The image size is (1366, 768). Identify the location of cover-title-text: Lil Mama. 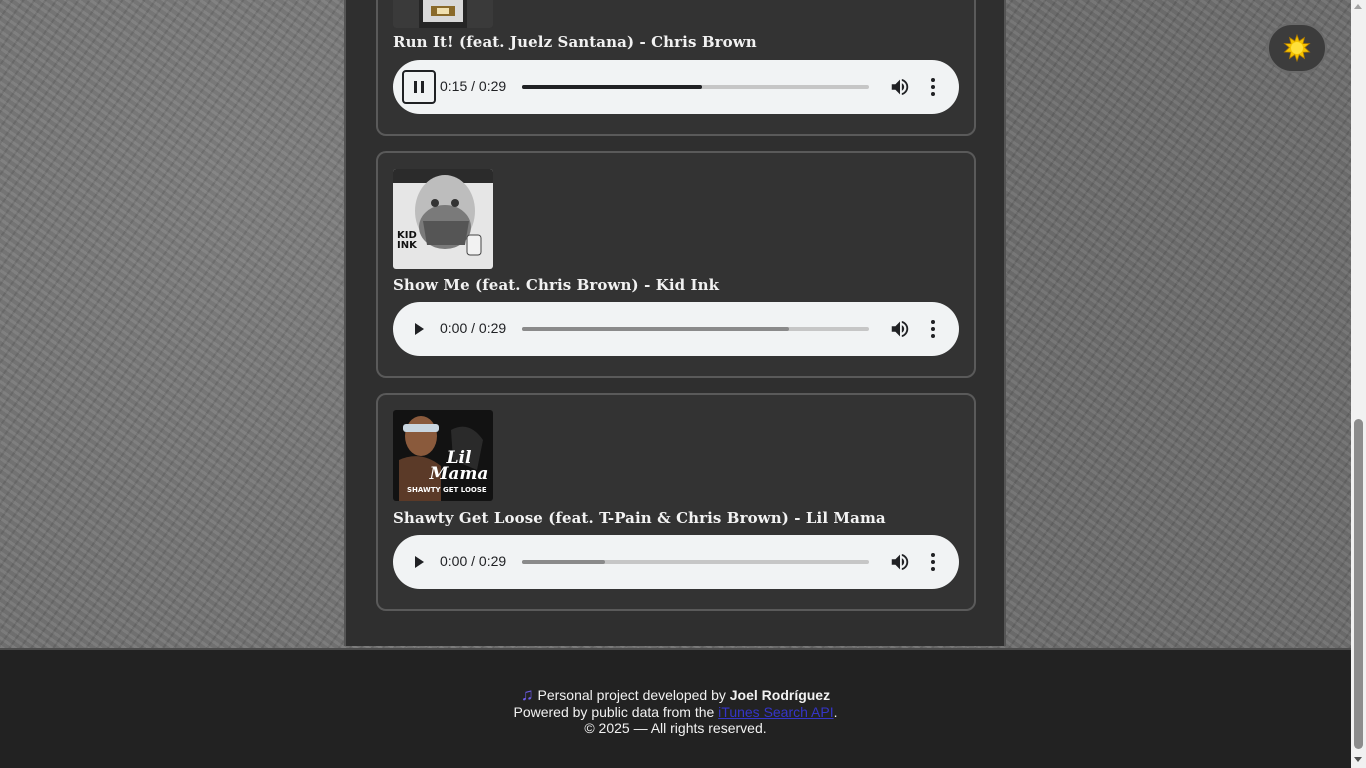
(459, 466).